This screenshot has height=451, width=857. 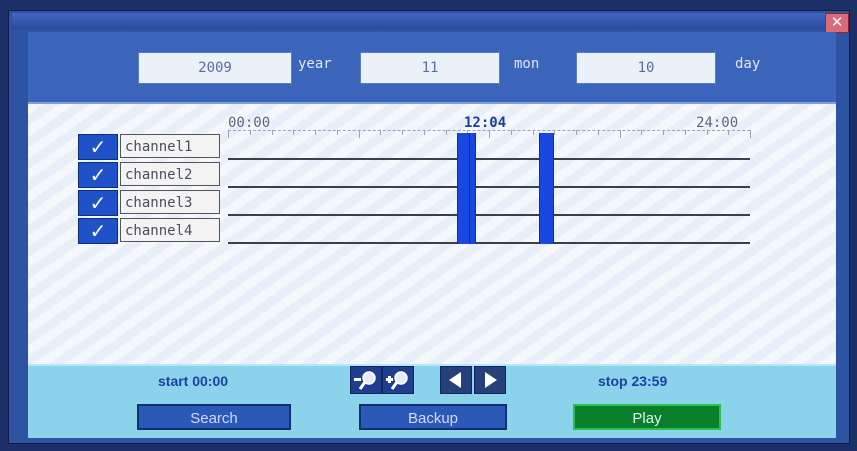 What do you see at coordinates (193, 381) in the screenshot?
I see `start-time-label: start 00:00` at bounding box center [193, 381].